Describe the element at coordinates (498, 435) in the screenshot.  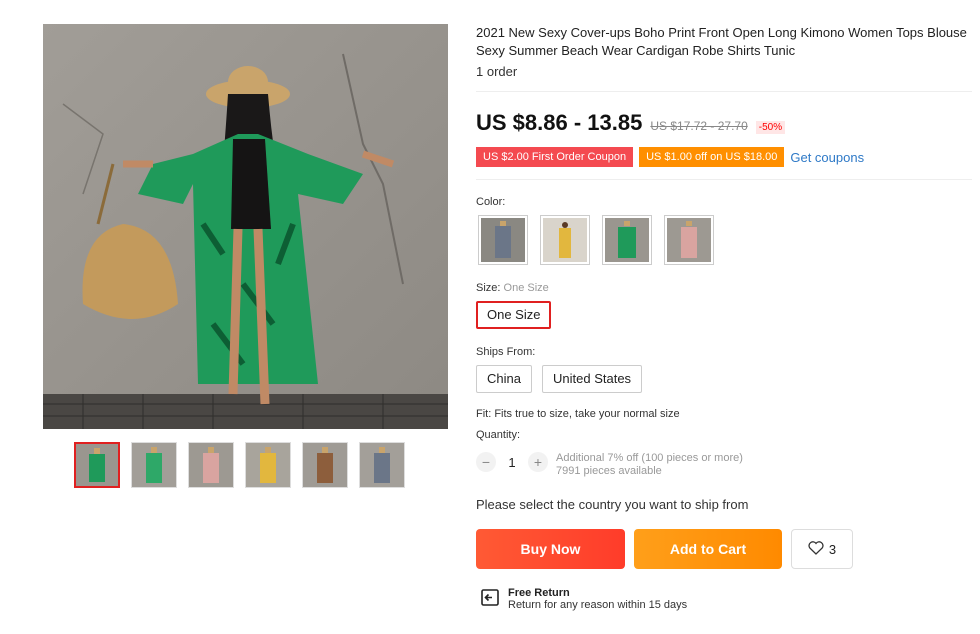
I see `quantity-label: Quantity:` at that location.